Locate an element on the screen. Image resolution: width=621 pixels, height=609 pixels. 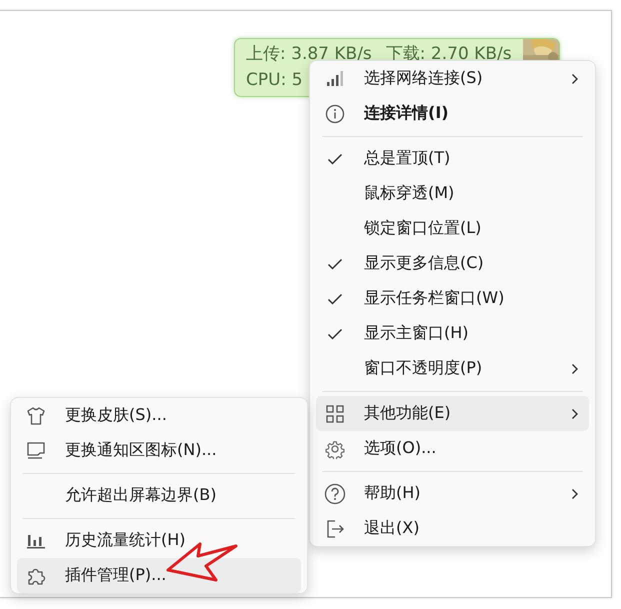
grid-icon is located at coordinates (335, 413).